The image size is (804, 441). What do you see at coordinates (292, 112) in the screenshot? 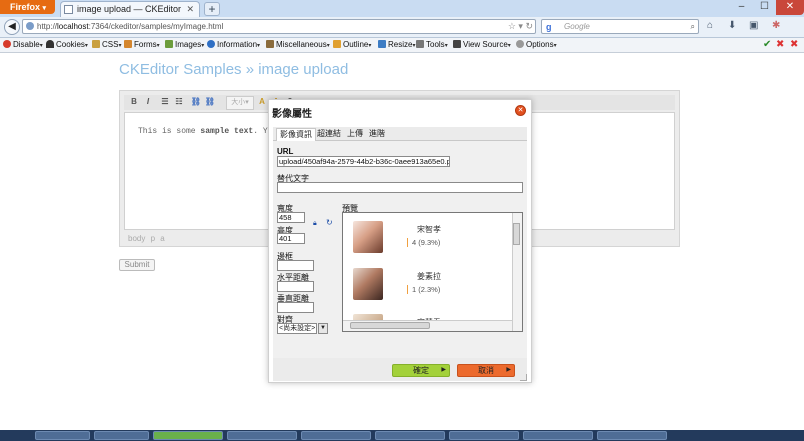
I see `dialog-title: 影像屬性` at bounding box center [292, 112].